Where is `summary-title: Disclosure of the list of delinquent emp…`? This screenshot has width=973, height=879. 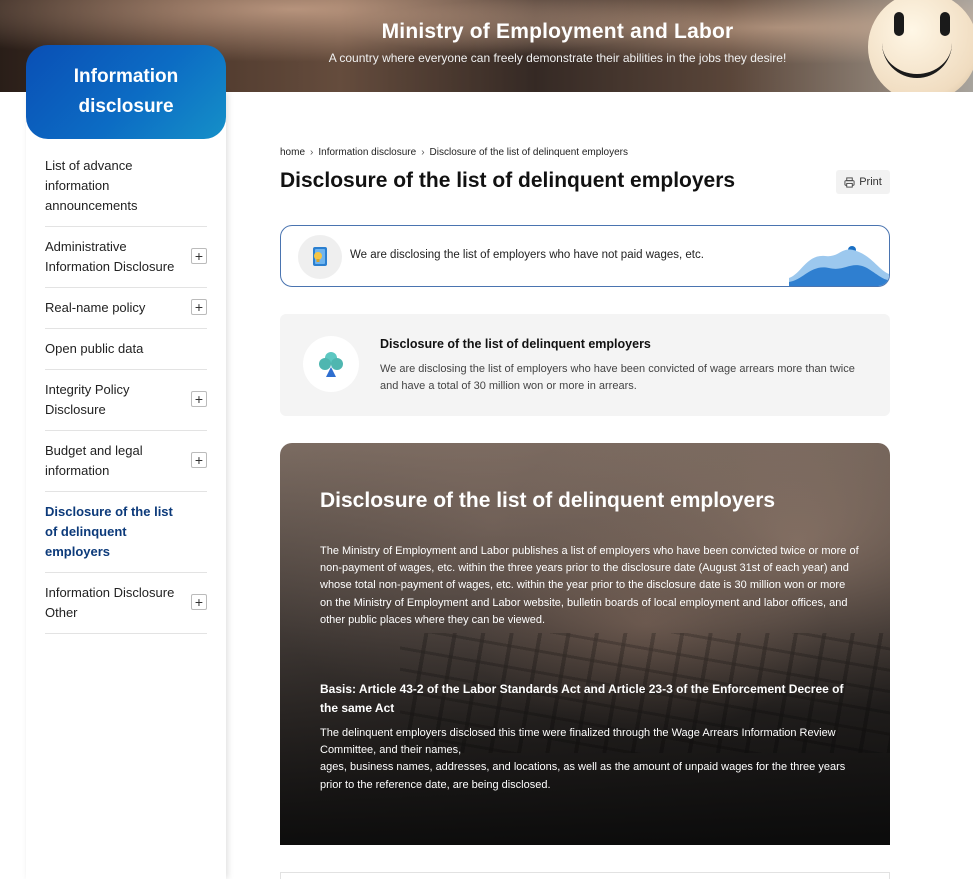
summary-title: Disclosure of the list of delinquent emp… is located at coordinates (515, 344).